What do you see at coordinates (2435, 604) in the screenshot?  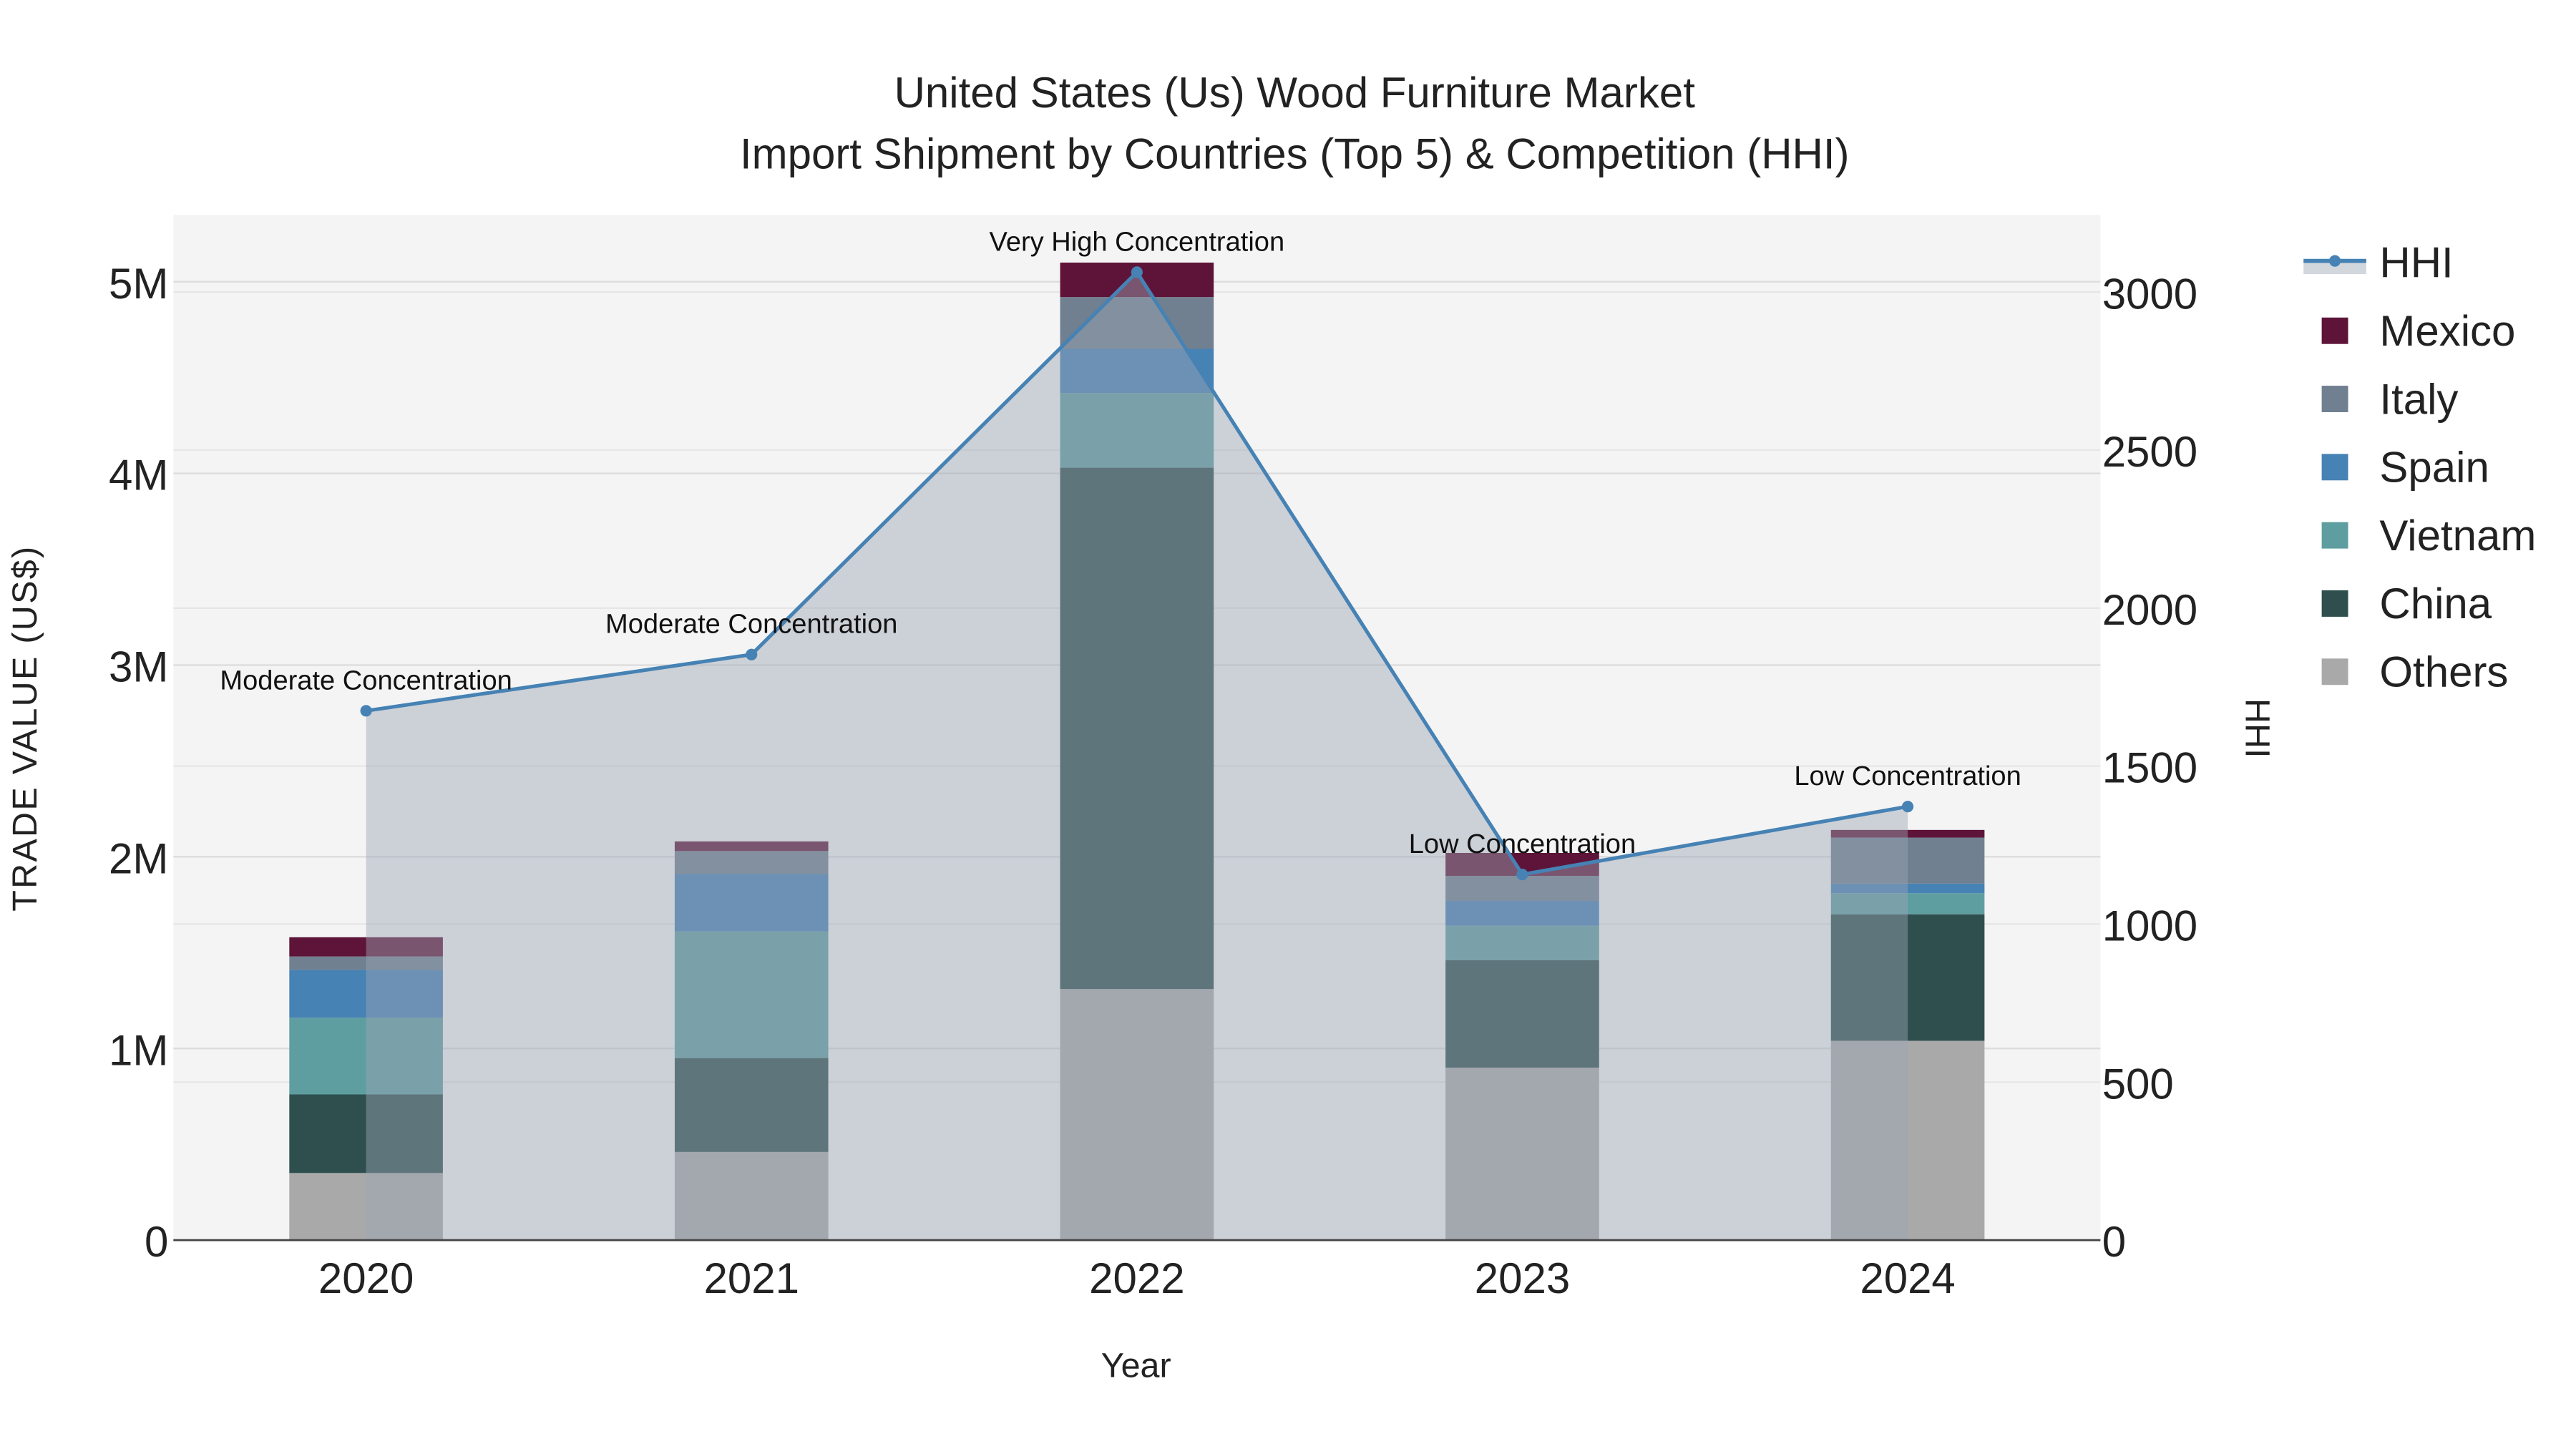 I see `legend-label-china: China` at bounding box center [2435, 604].